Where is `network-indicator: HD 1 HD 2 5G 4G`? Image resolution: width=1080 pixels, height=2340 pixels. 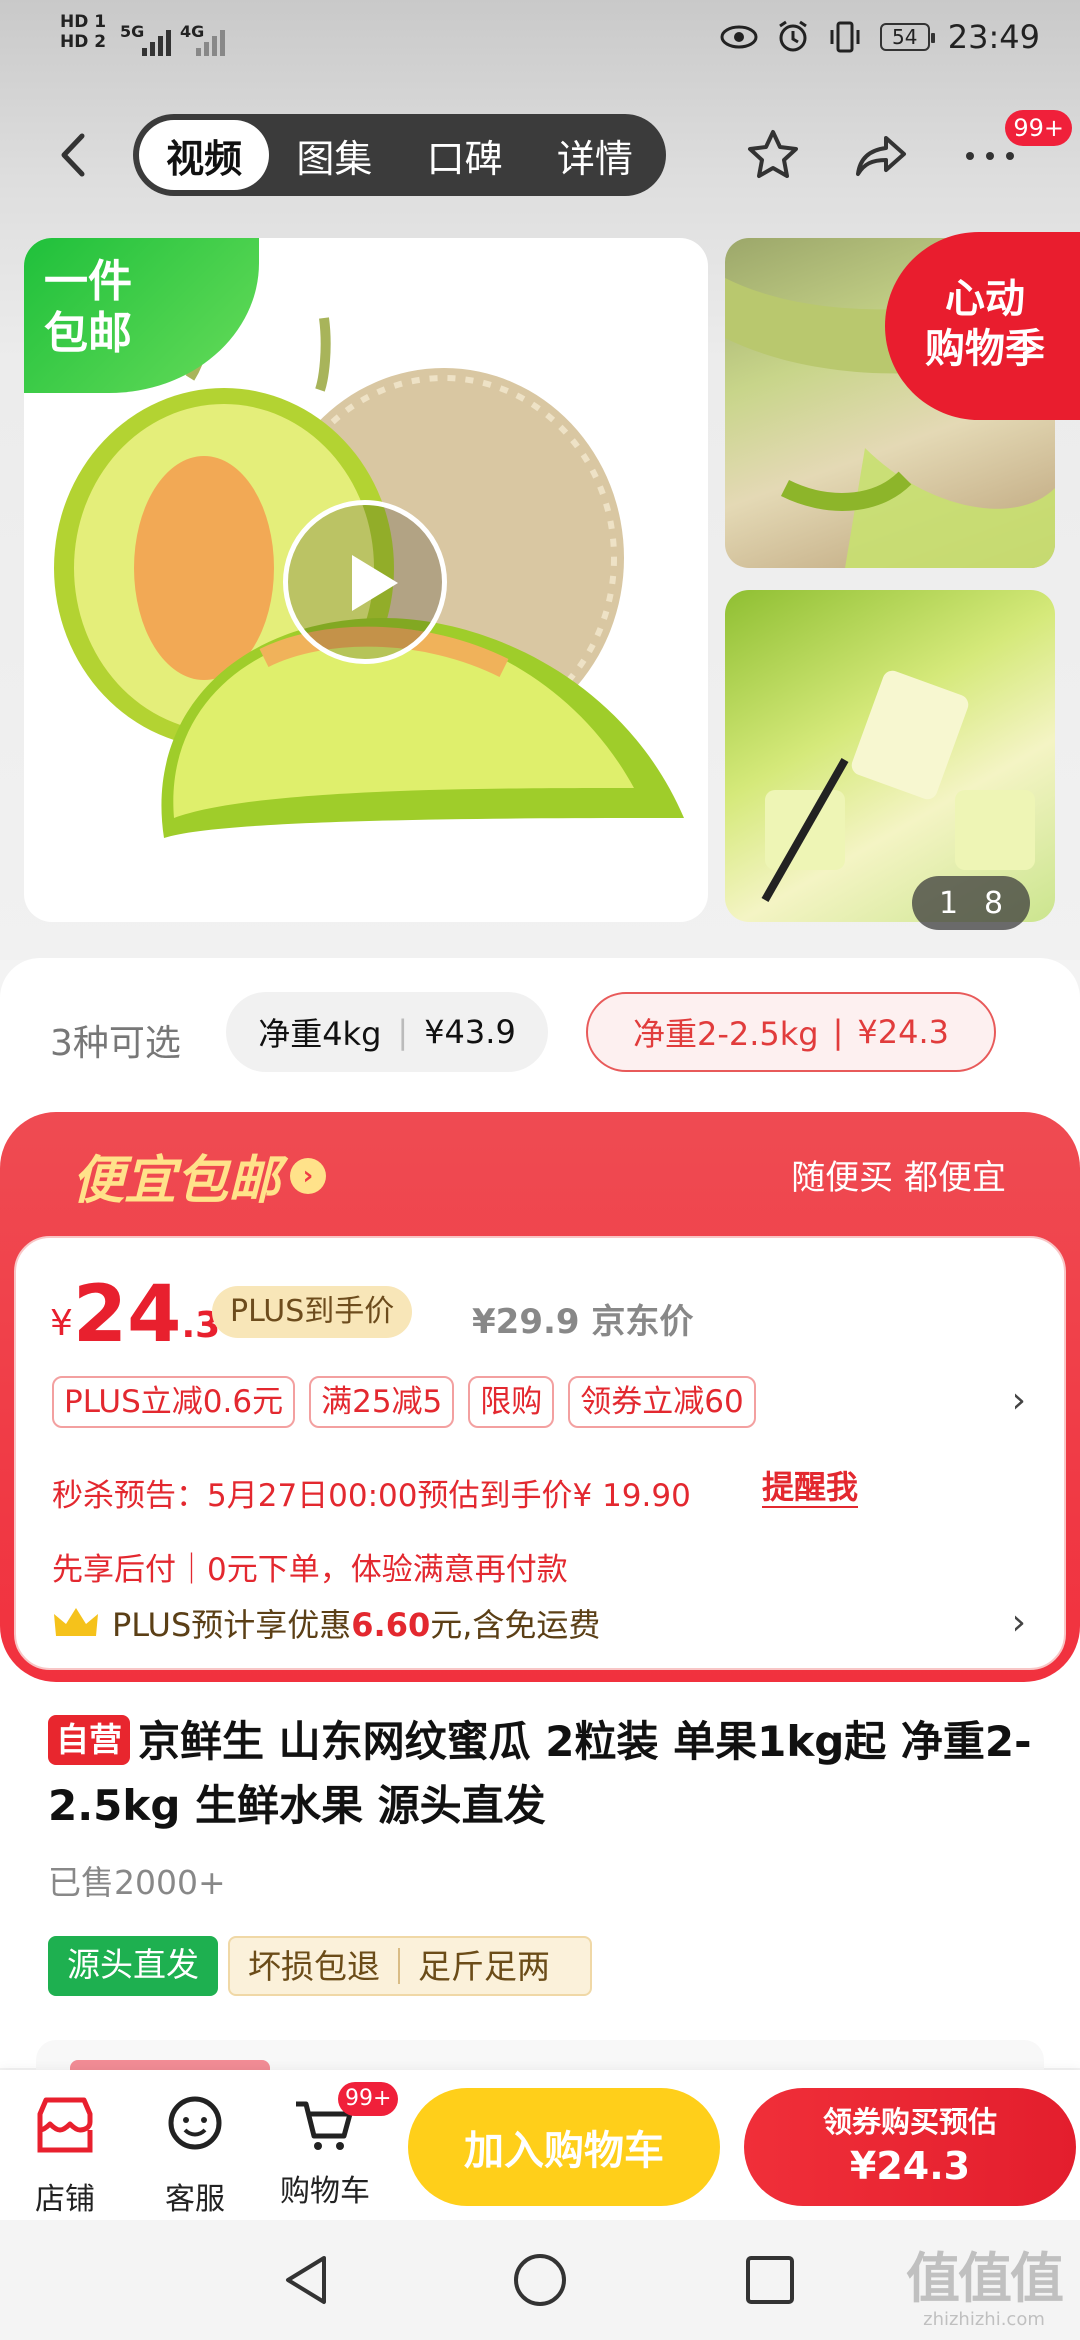 network-indicator: HD 1 HD 2 5G 4G is located at coordinates (142, 34).